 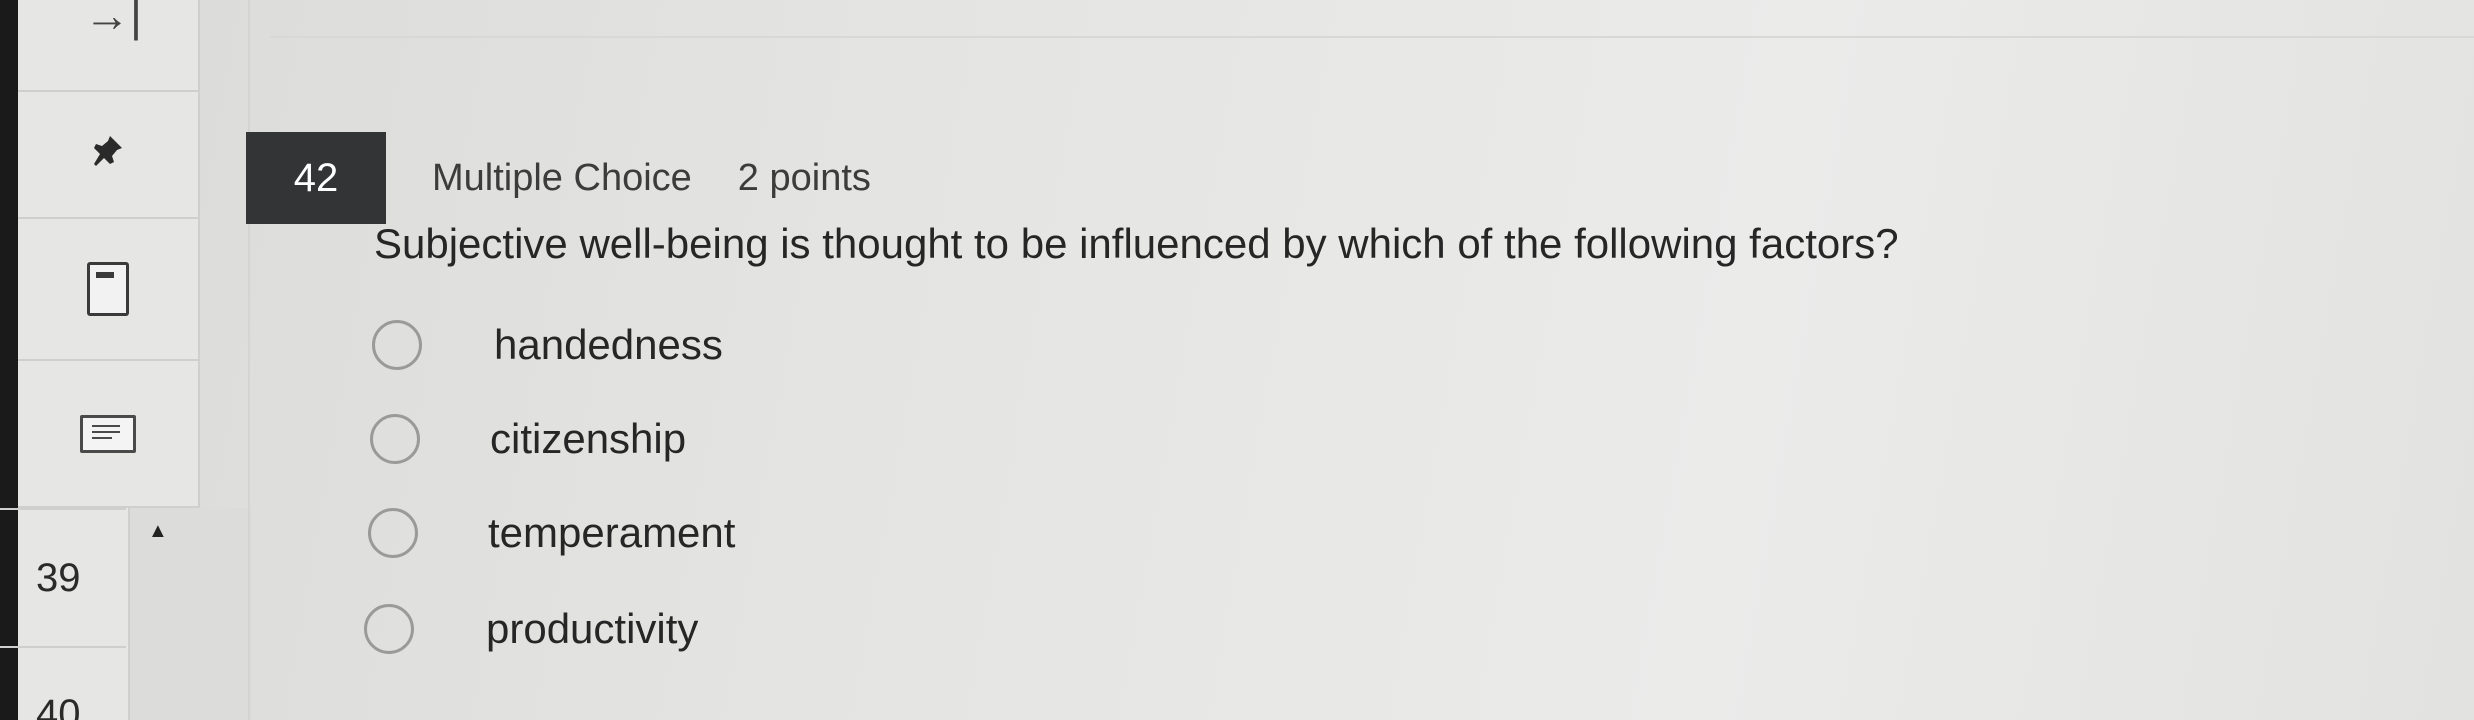 I want to click on calculator-icon, so click(x=108, y=289).